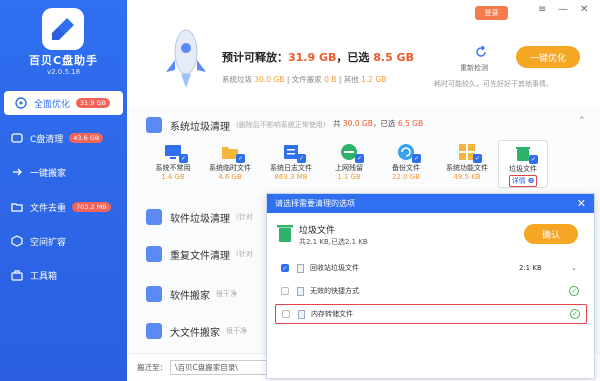  I want to click on category-big-file-move: 大文件搬家 很干净, so click(196, 331).